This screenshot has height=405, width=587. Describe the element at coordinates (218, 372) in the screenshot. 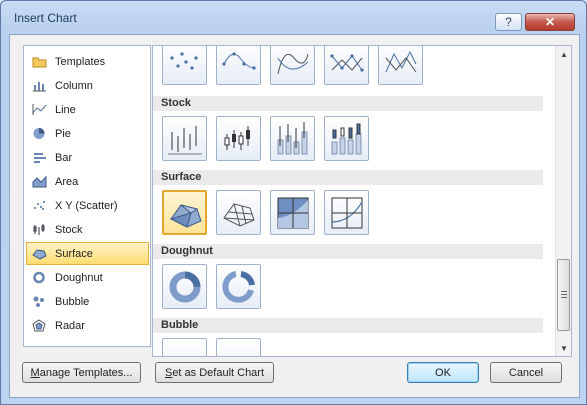

I see `set-default-label: et as Default Chart` at that location.